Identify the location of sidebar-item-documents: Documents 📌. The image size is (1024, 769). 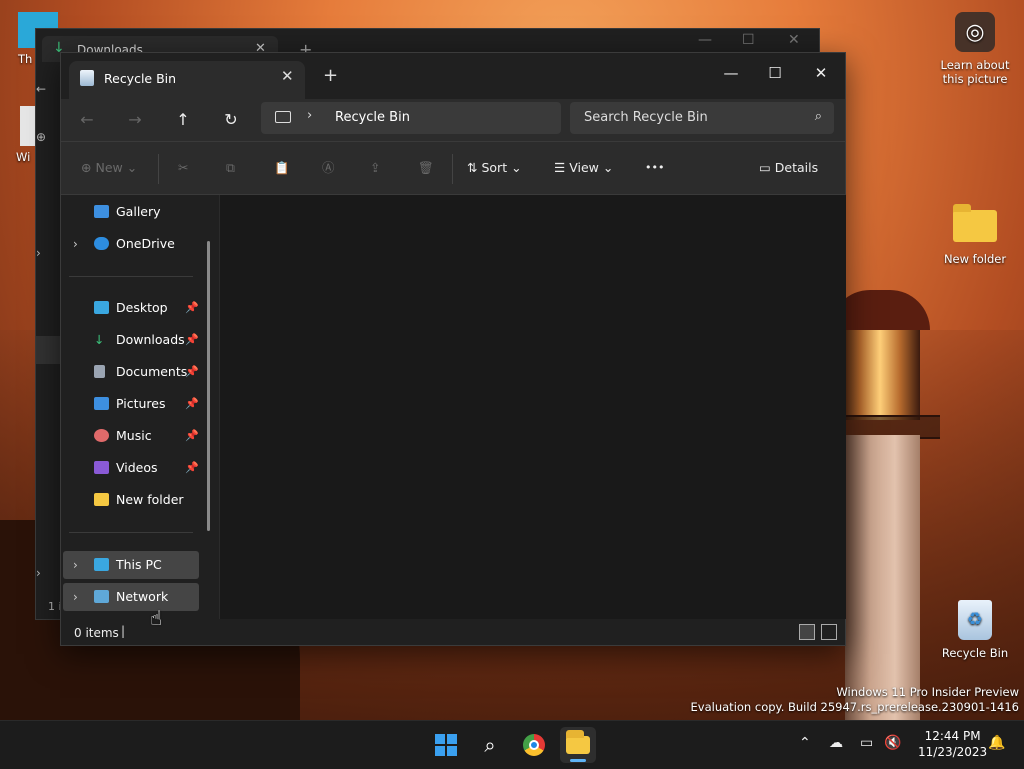
(136, 372).